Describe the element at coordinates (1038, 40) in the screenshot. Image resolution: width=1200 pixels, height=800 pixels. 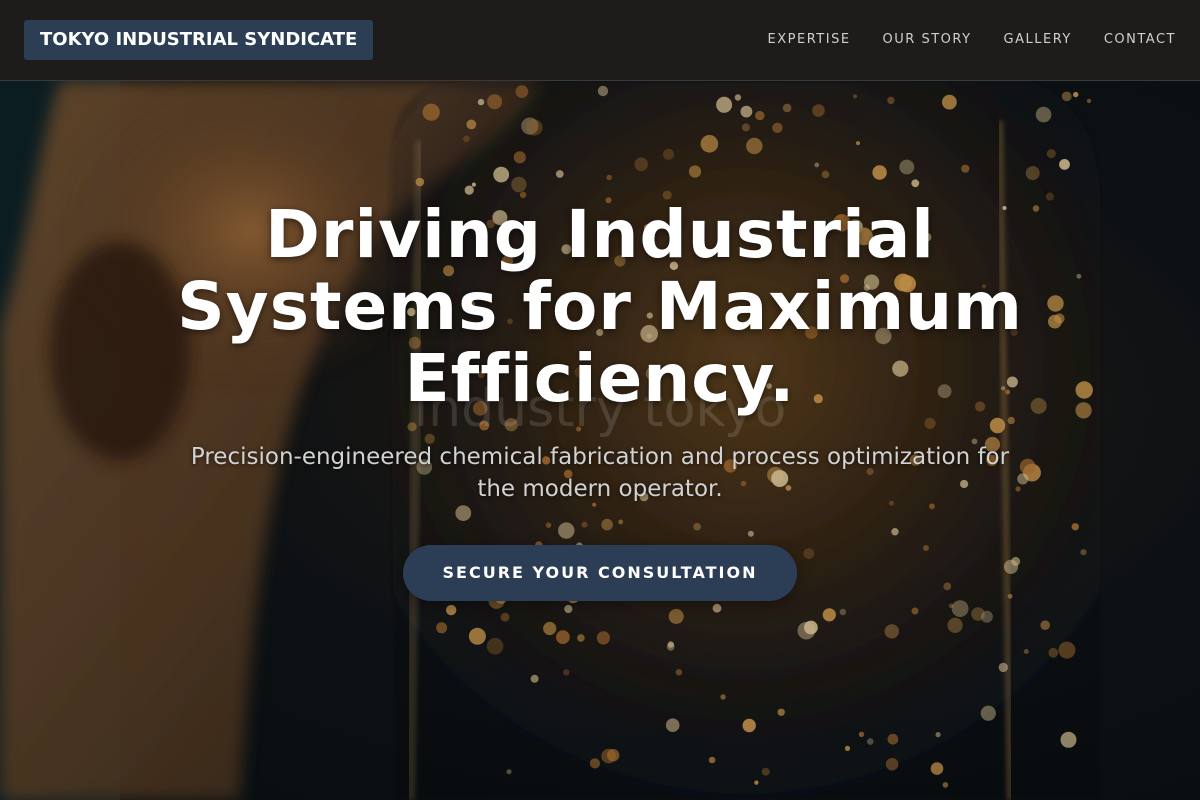
I see `nav-link-gallery: GALLERY` at that location.